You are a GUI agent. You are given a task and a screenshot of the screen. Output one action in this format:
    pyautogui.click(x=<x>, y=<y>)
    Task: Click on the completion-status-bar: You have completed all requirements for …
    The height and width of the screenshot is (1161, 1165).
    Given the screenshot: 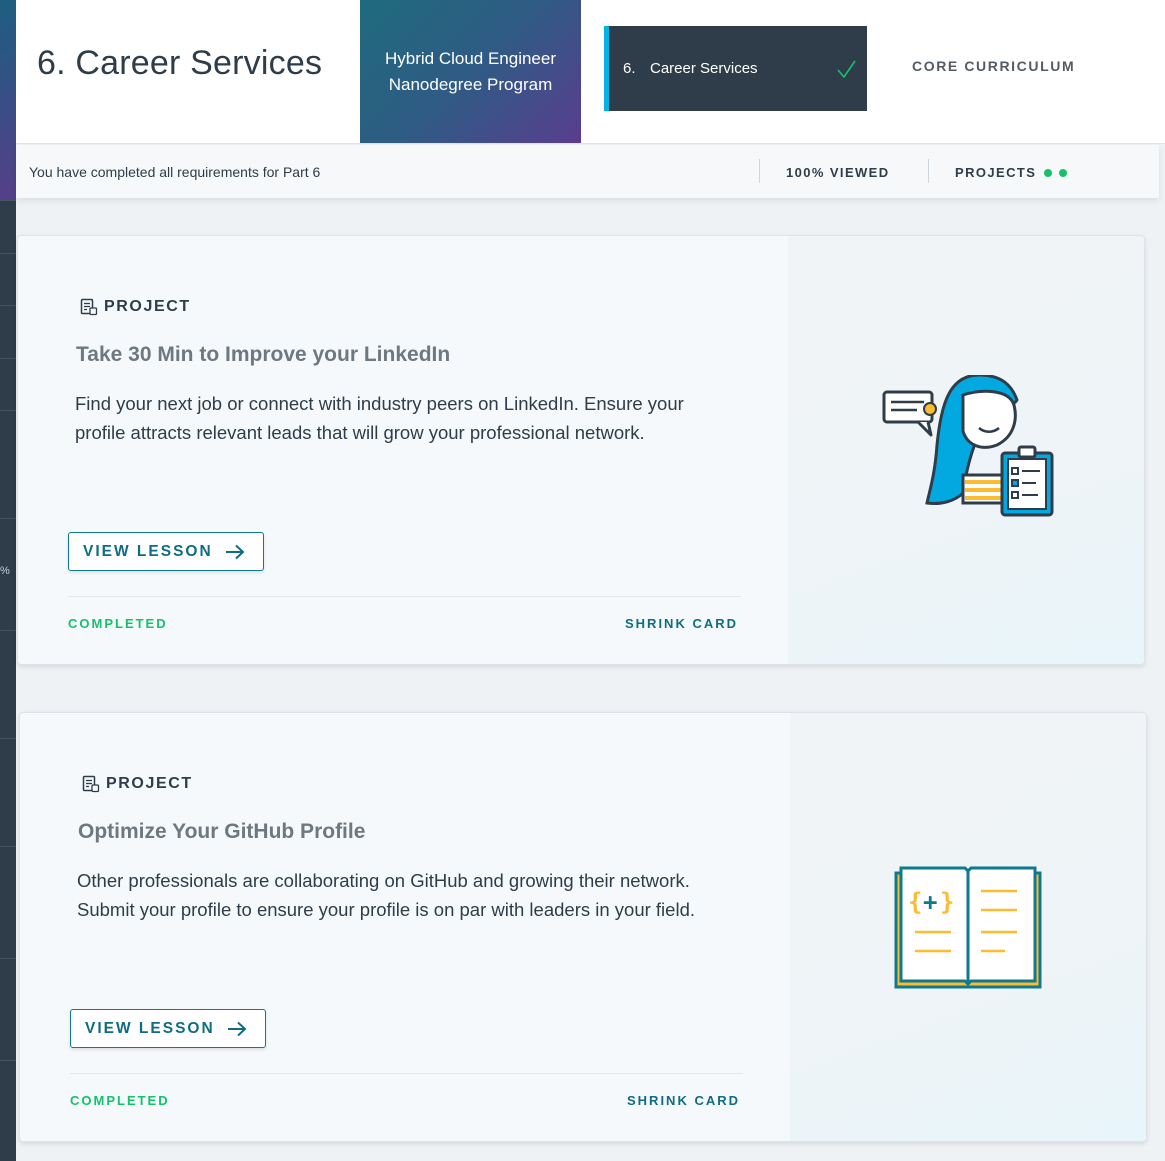 What is the action you would take?
    pyautogui.click(x=587, y=171)
    